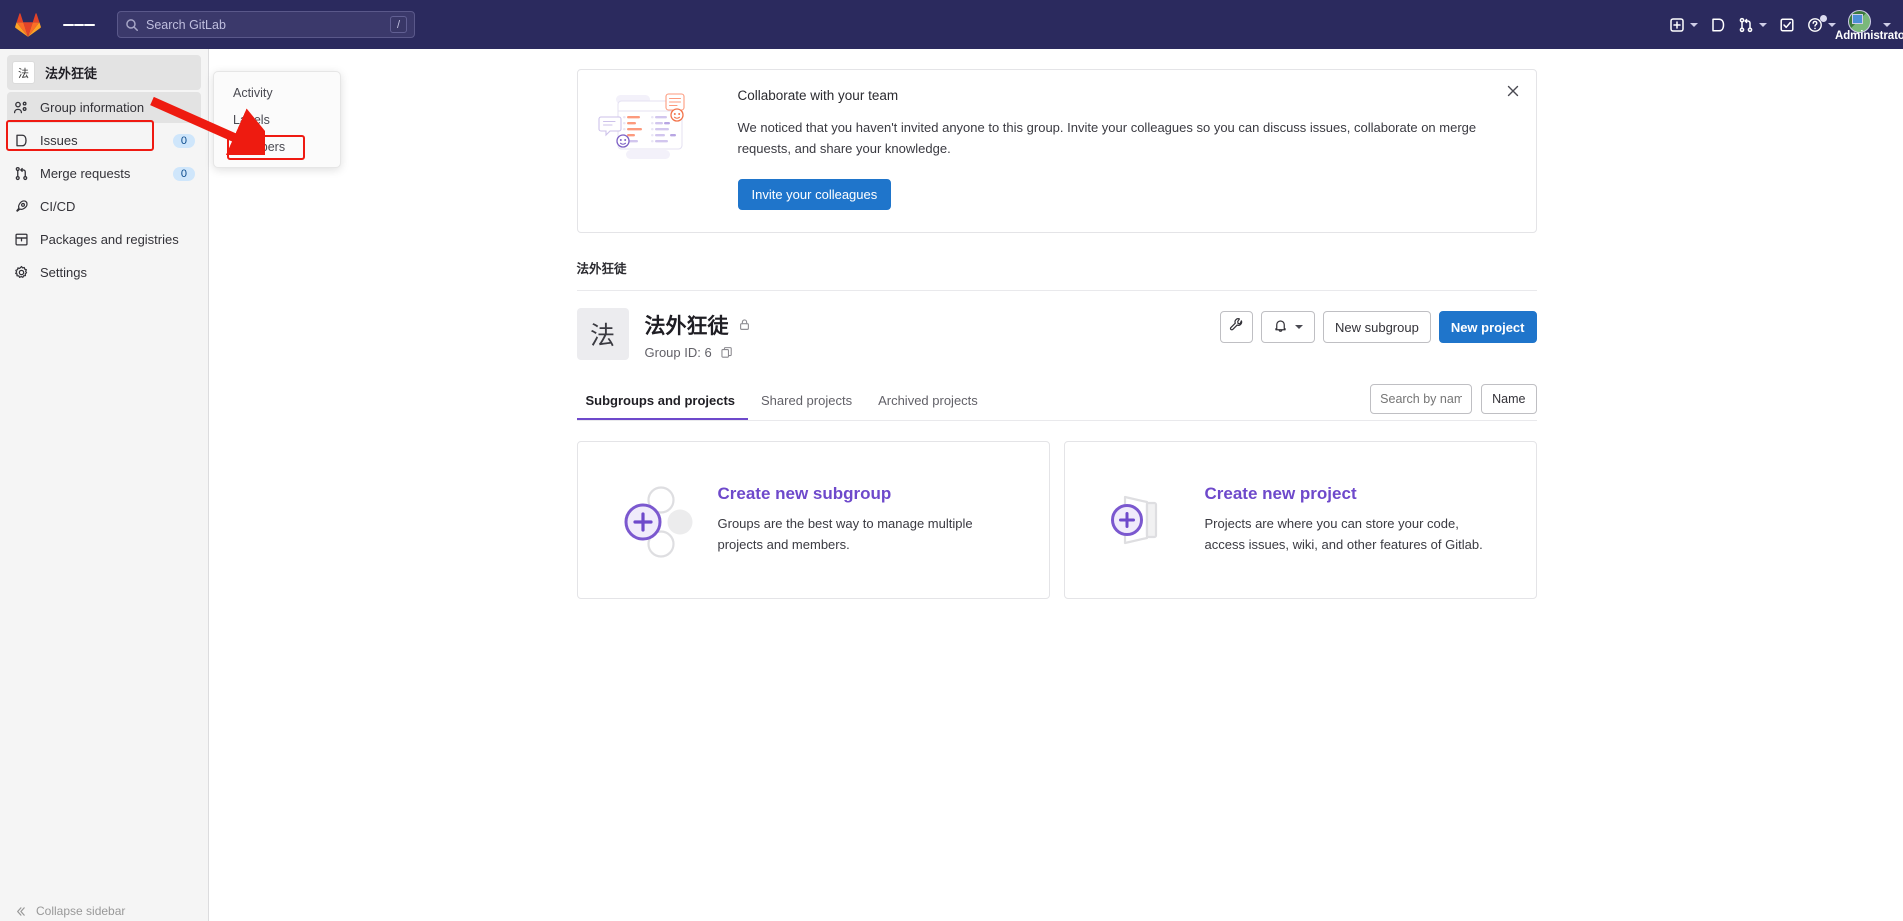  I want to click on tab-shared-projects: Shared projects, so click(806, 402).